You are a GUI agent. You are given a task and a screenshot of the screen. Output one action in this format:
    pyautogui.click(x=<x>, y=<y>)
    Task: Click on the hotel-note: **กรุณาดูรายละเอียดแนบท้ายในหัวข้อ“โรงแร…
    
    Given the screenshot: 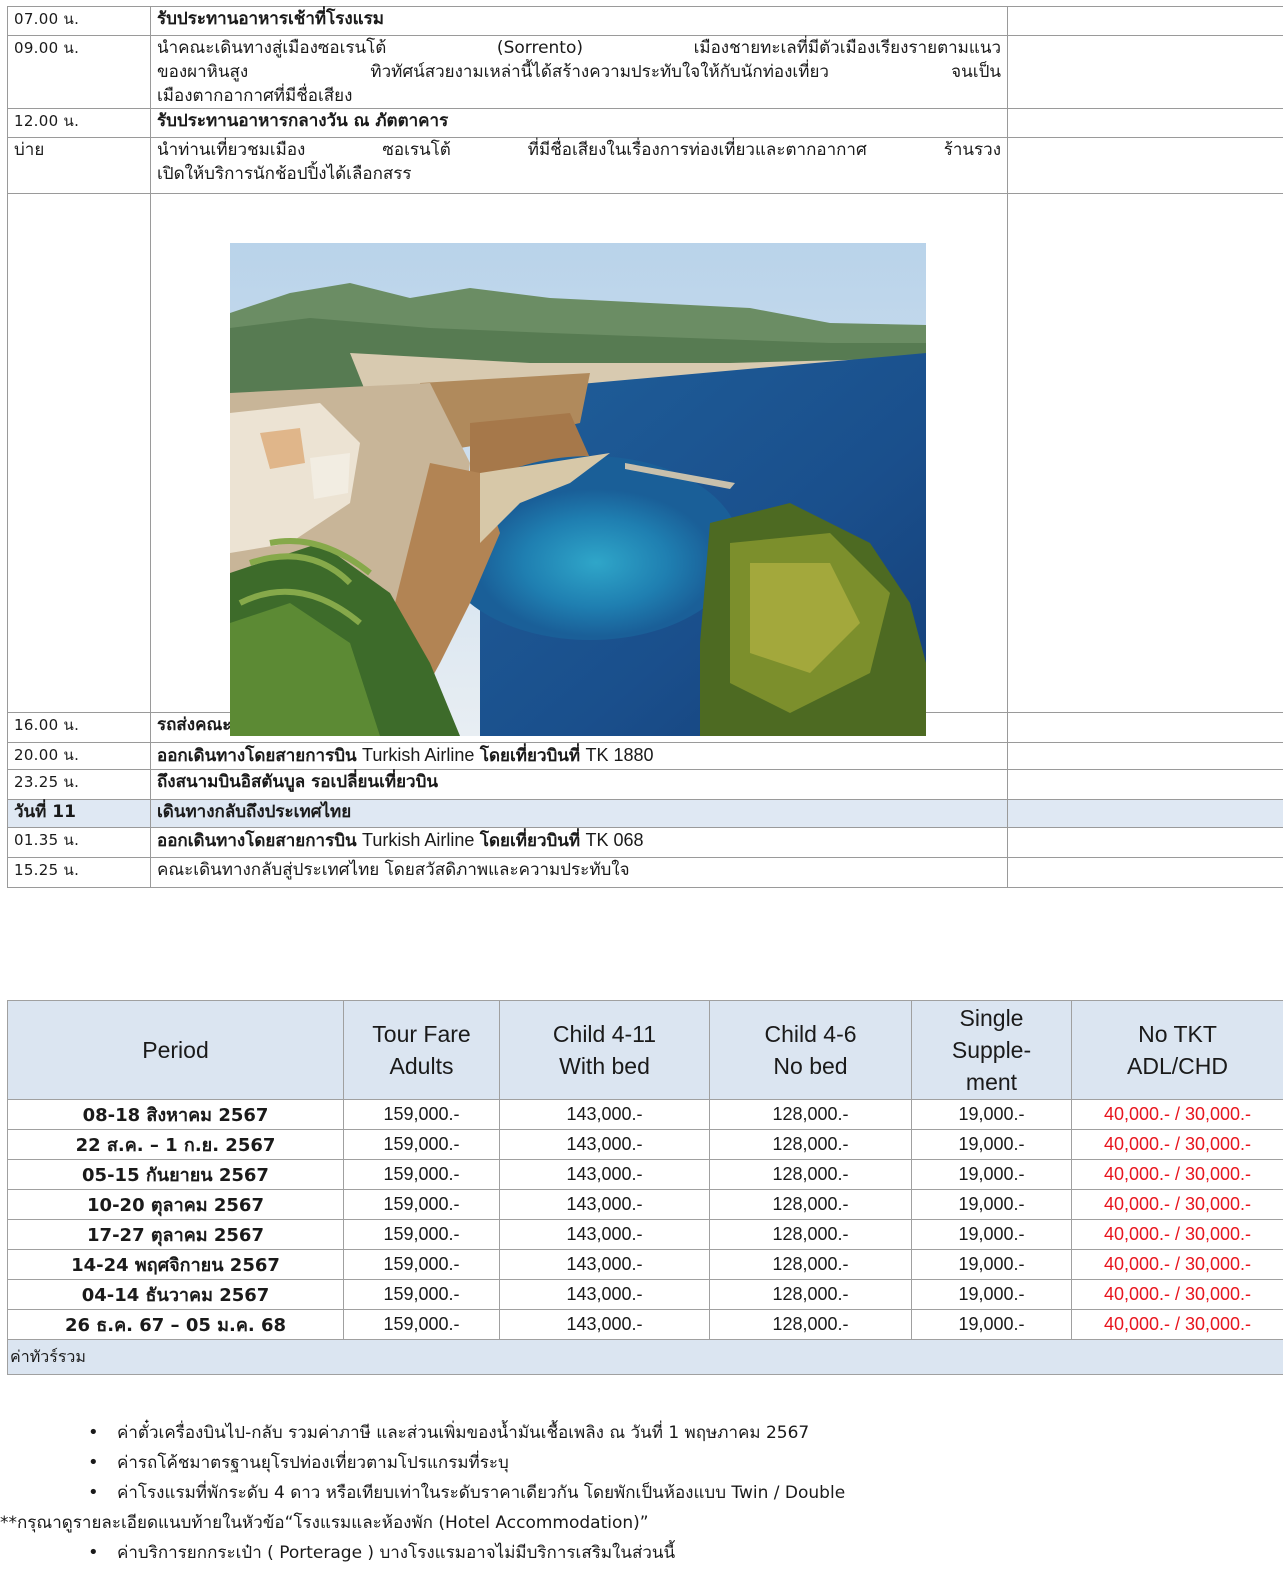 What is the action you would take?
    pyautogui.click(x=324, y=1523)
    